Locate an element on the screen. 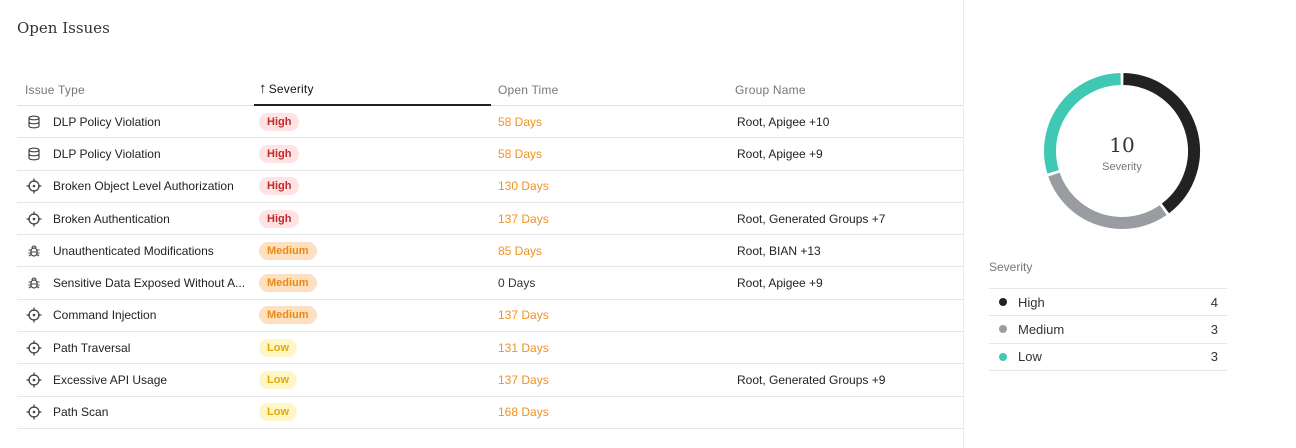 The image size is (1296, 448). issue-name: Path Traversal is located at coordinates (92, 347).